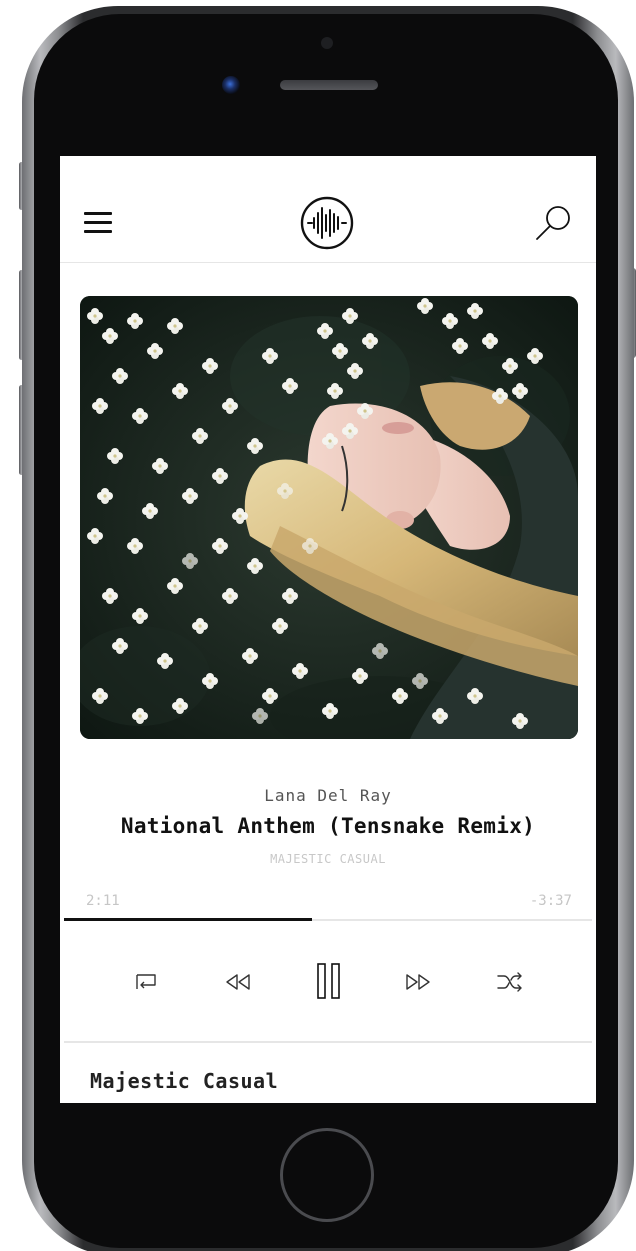  What do you see at coordinates (184, 1081) in the screenshot?
I see `playlist-title: Majestic Casual` at bounding box center [184, 1081].